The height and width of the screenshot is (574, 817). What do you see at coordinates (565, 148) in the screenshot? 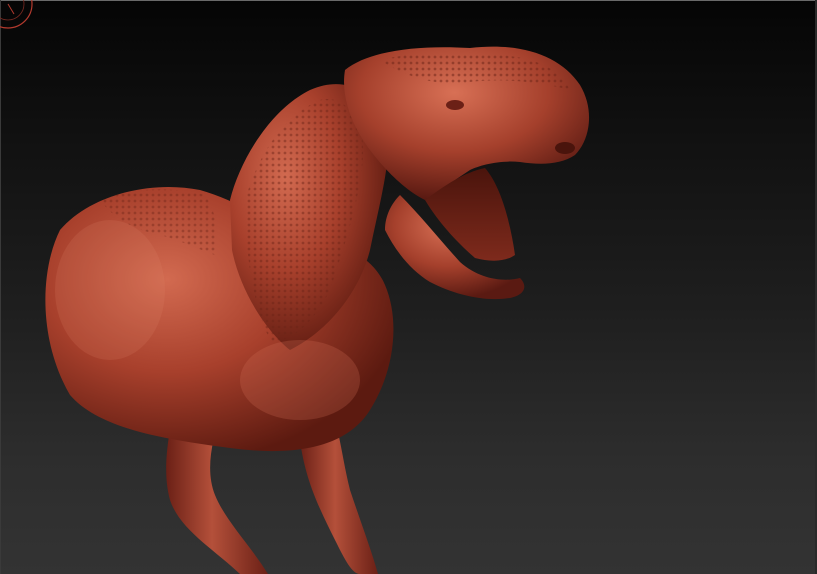
I see `nostril` at bounding box center [565, 148].